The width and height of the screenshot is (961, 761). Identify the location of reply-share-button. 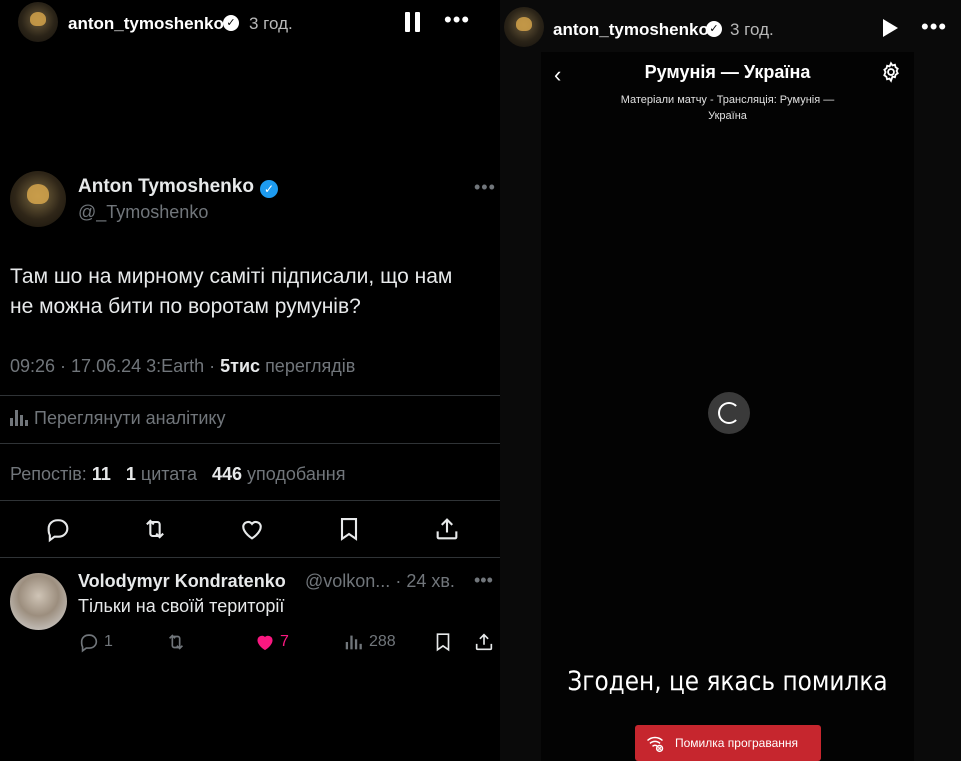
(484, 642).